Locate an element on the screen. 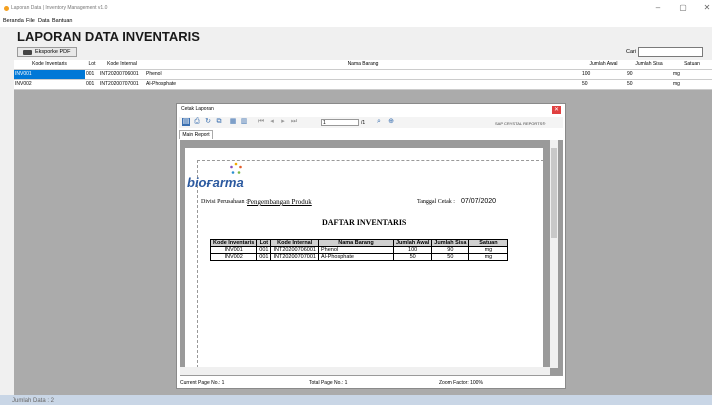  export-icon: ▤ is located at coordinates (186, 122).